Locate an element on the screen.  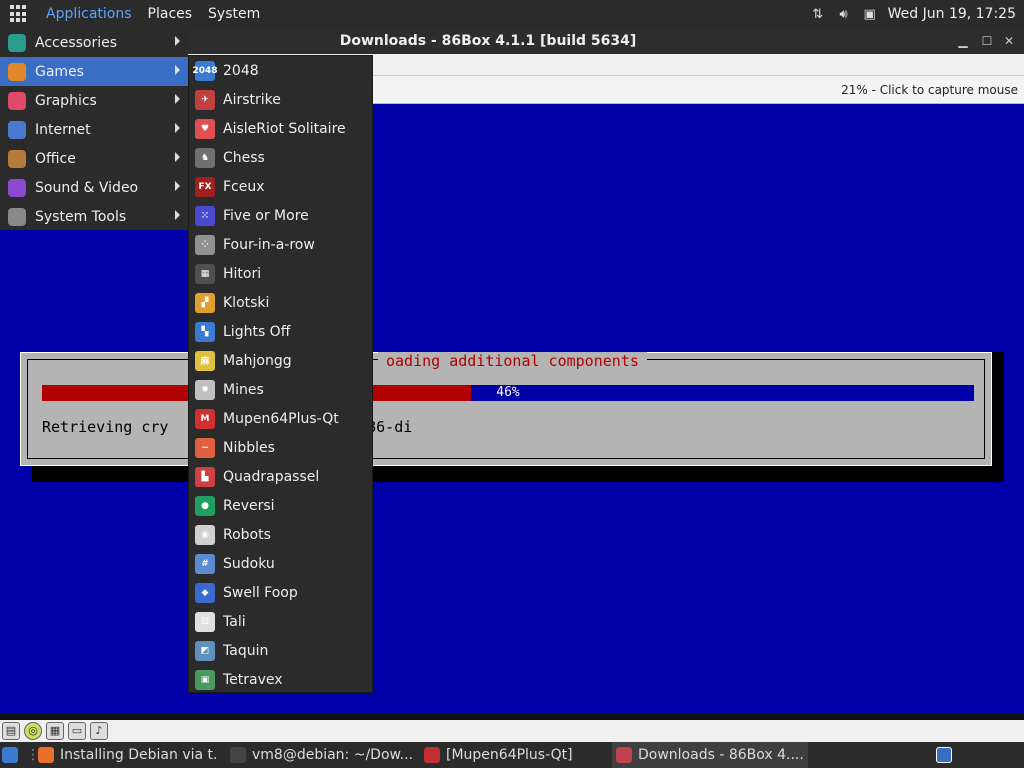
apps-menu-item-games: Games is located at coordinates (94, 71).